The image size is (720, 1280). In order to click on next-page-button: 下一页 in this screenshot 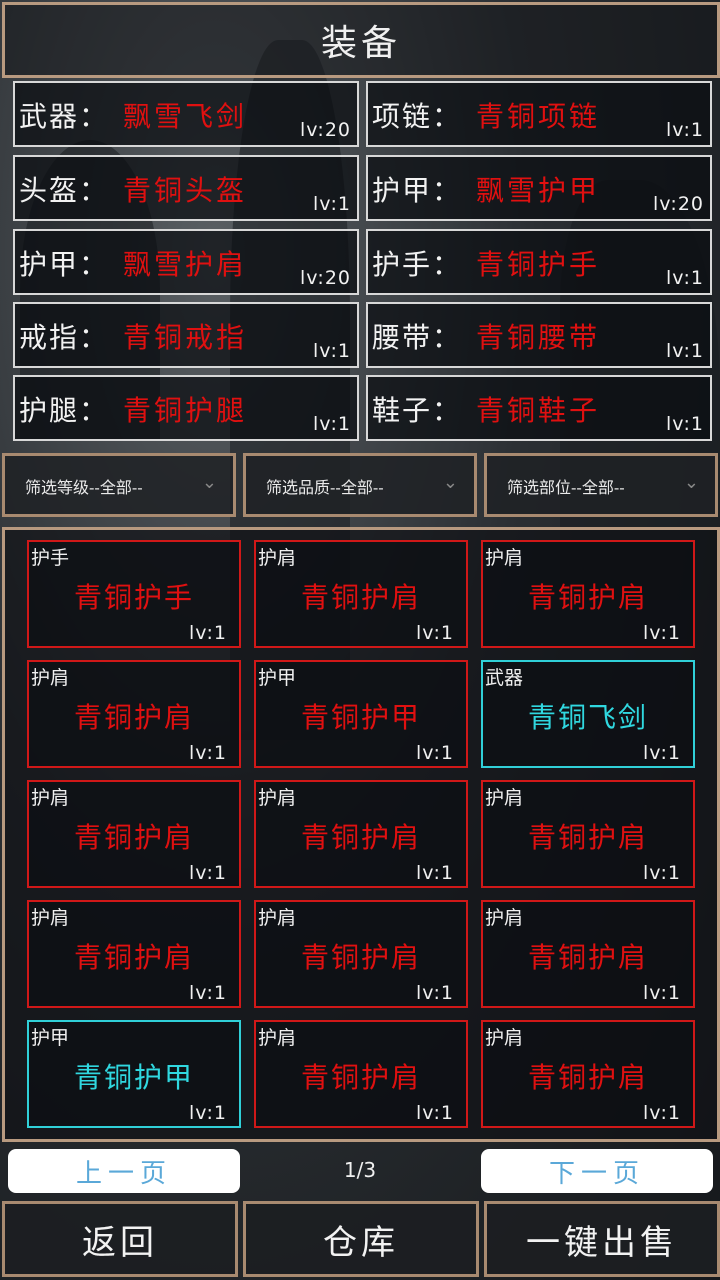, I will do `click(597, 1171)`.